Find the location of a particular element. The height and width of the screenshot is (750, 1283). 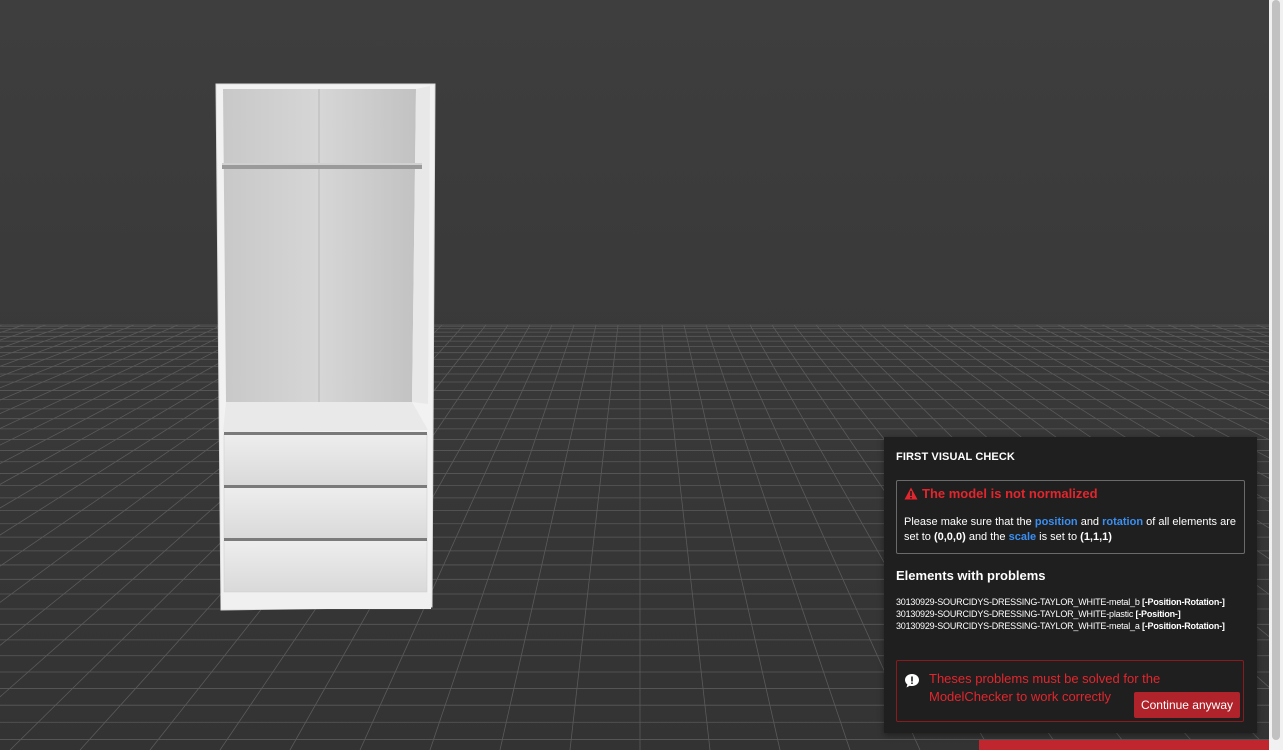

scrollbar-thumb is located at coordinates (1276, 370).